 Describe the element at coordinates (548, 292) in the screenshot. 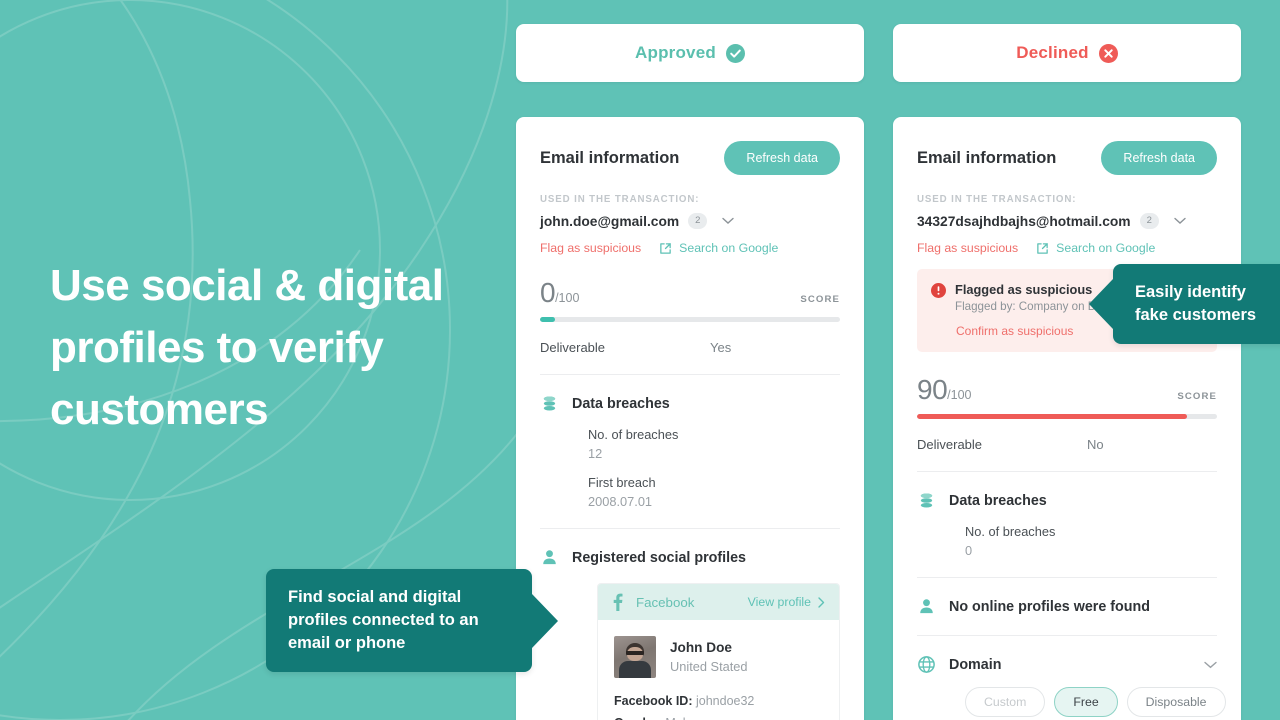

I see `score-value: 0` at that location.